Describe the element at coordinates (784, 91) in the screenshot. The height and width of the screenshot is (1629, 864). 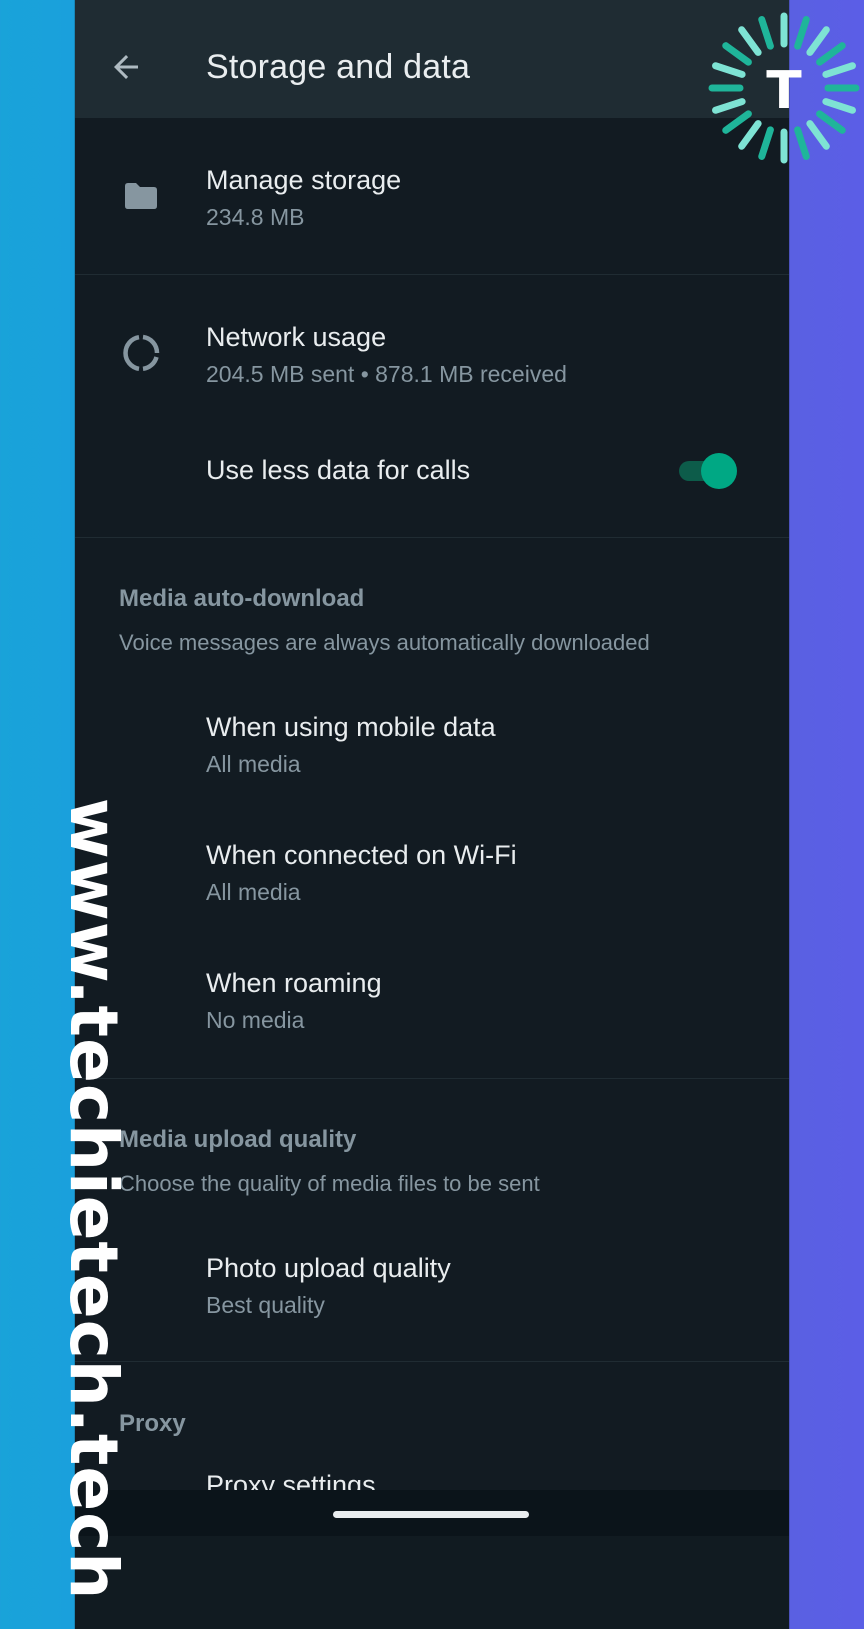
I see `logo-letter: T` at that location.